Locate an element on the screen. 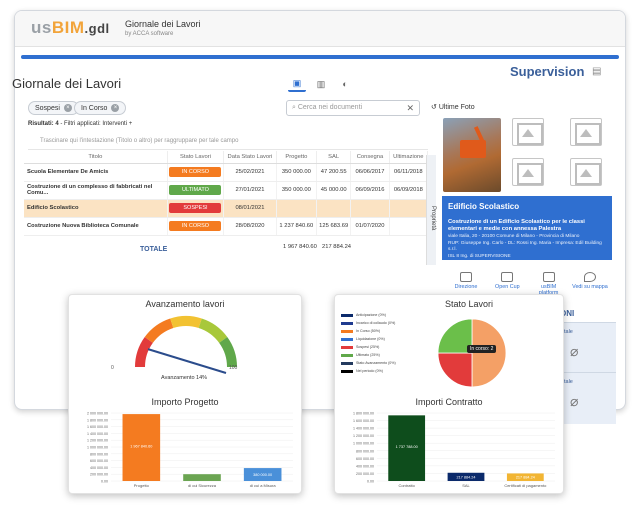 This screenshot has height=512, width=642. bar-data-label: 380 000.00 is located at coordinates (262, 475).